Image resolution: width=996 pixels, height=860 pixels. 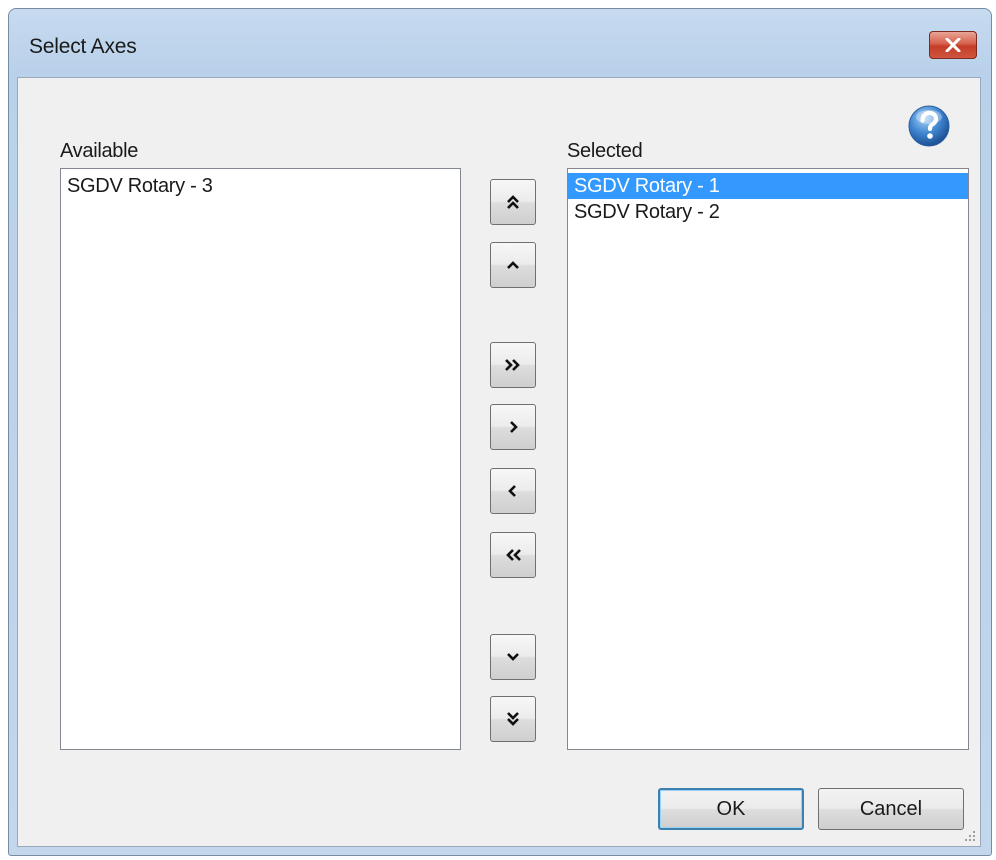 I want to click on move-down-button, so click(x=513, y=657).